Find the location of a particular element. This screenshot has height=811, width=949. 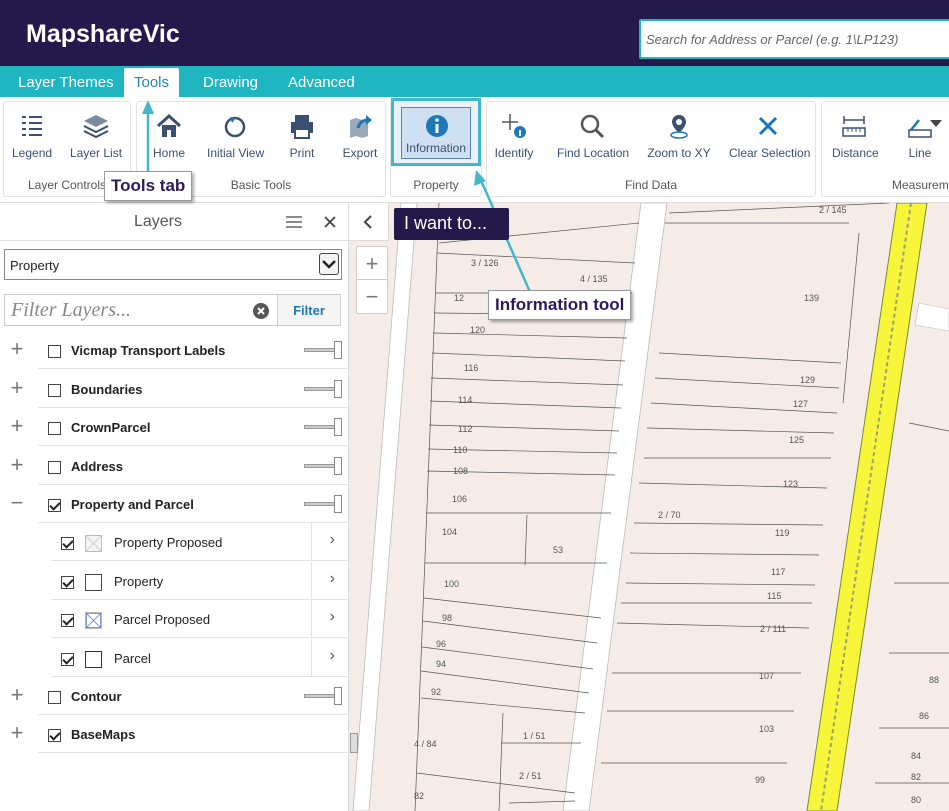

tools-tab-callout: Tools tab is located at coordinates (148, 186).